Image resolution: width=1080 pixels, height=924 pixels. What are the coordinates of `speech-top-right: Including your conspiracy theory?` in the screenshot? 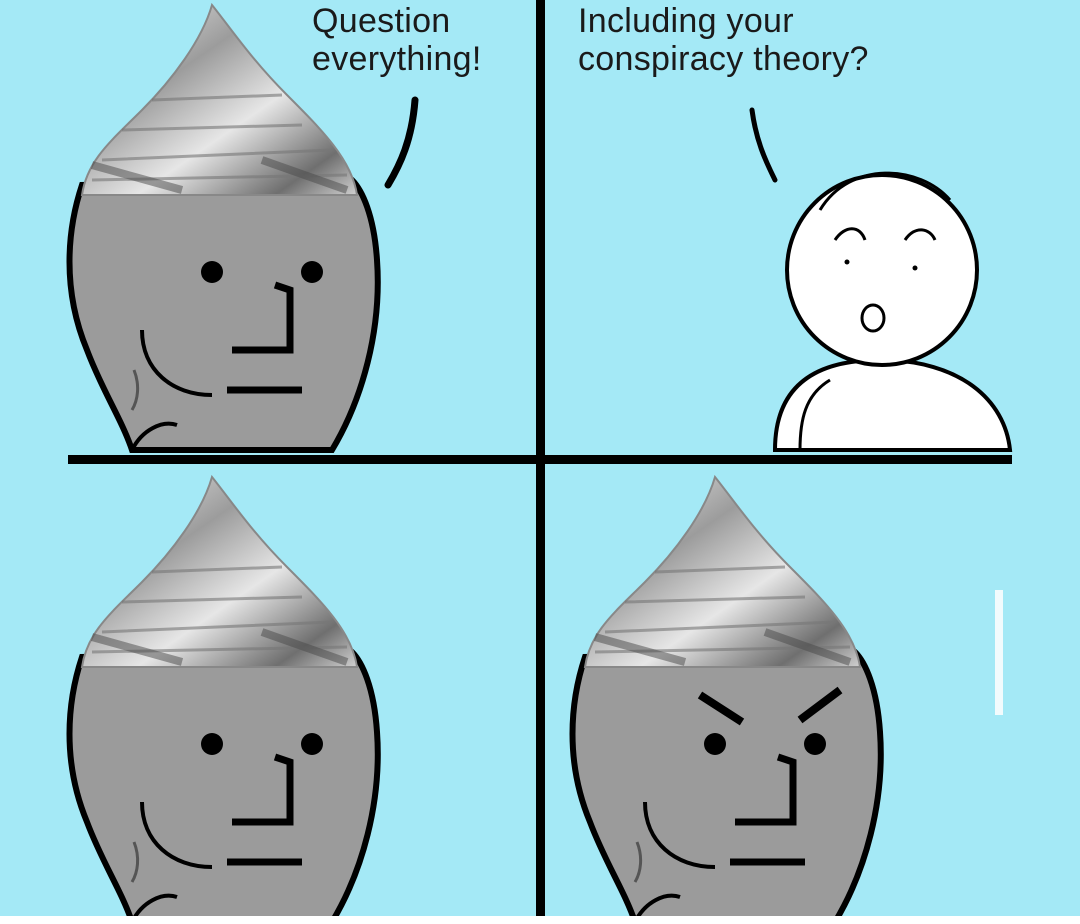 It's located at (723, 40).